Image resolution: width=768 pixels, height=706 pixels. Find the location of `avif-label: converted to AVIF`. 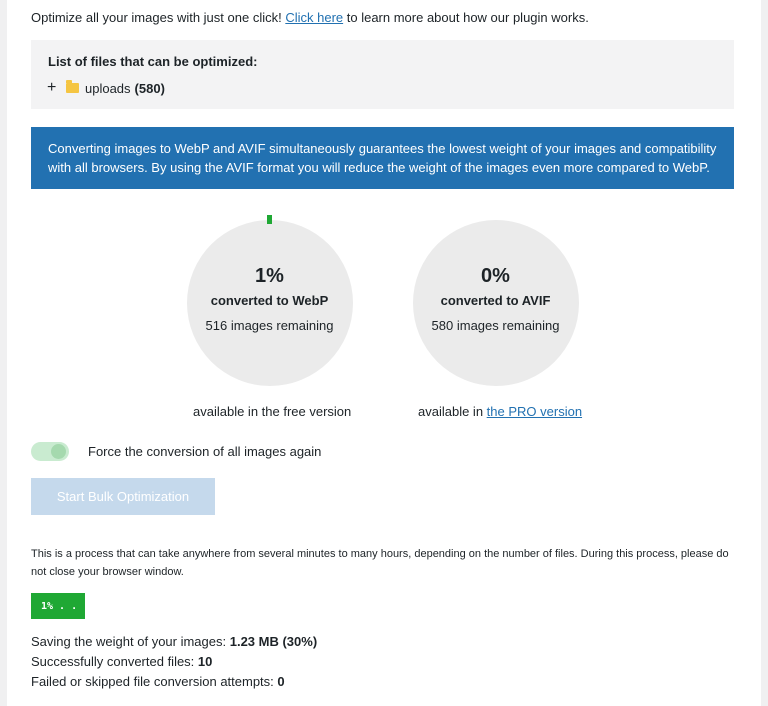

avif-label: converted to AVIF is located at coordinates (495, 300).